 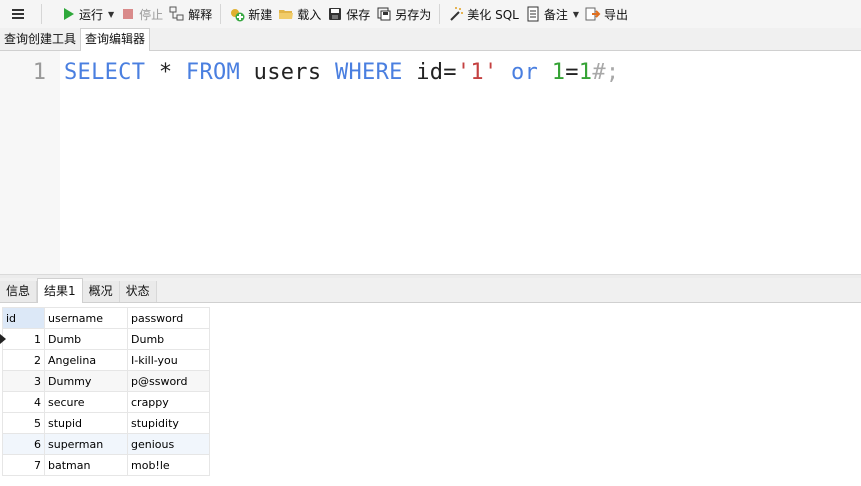 What do you see at coordinates (115, 39) in the screenshot?
I see `tab-query-editor: 查询编辑器` at bounding box center [115, 39].